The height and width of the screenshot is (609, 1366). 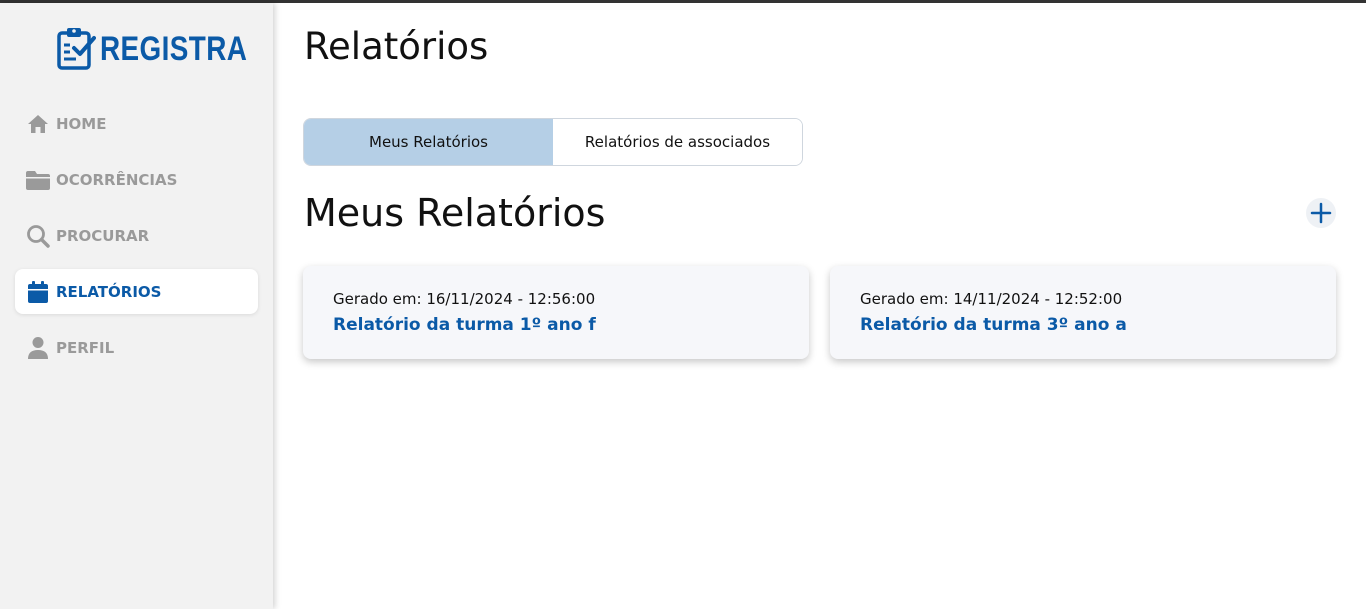 I want to click on sidebar-item-home: HOME, so click(x=136, y=123).